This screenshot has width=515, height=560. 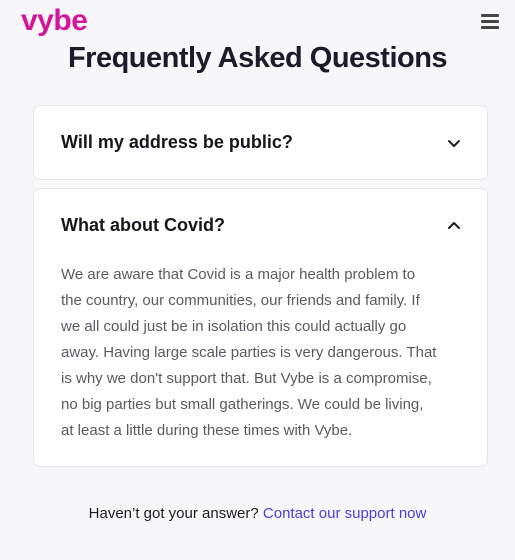 What do you see at coordinates (143, 225) in the screenshot?
I see `faq-question-text: What about Covid?` at bounding box center [143, 225].